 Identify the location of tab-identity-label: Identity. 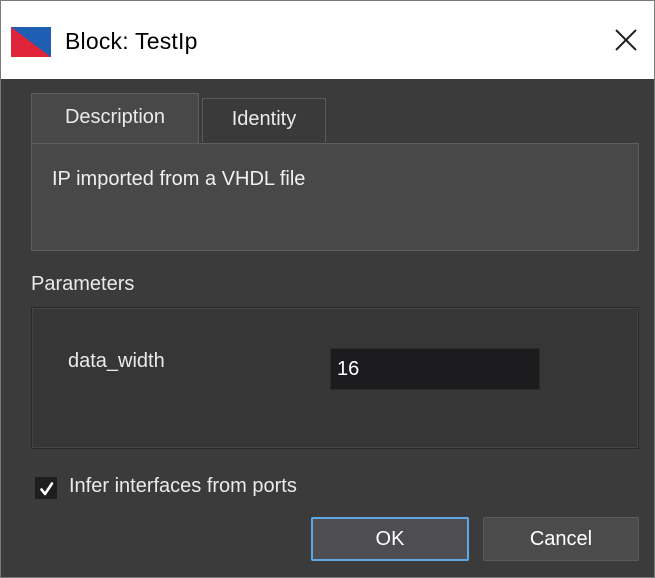
(264, 119).